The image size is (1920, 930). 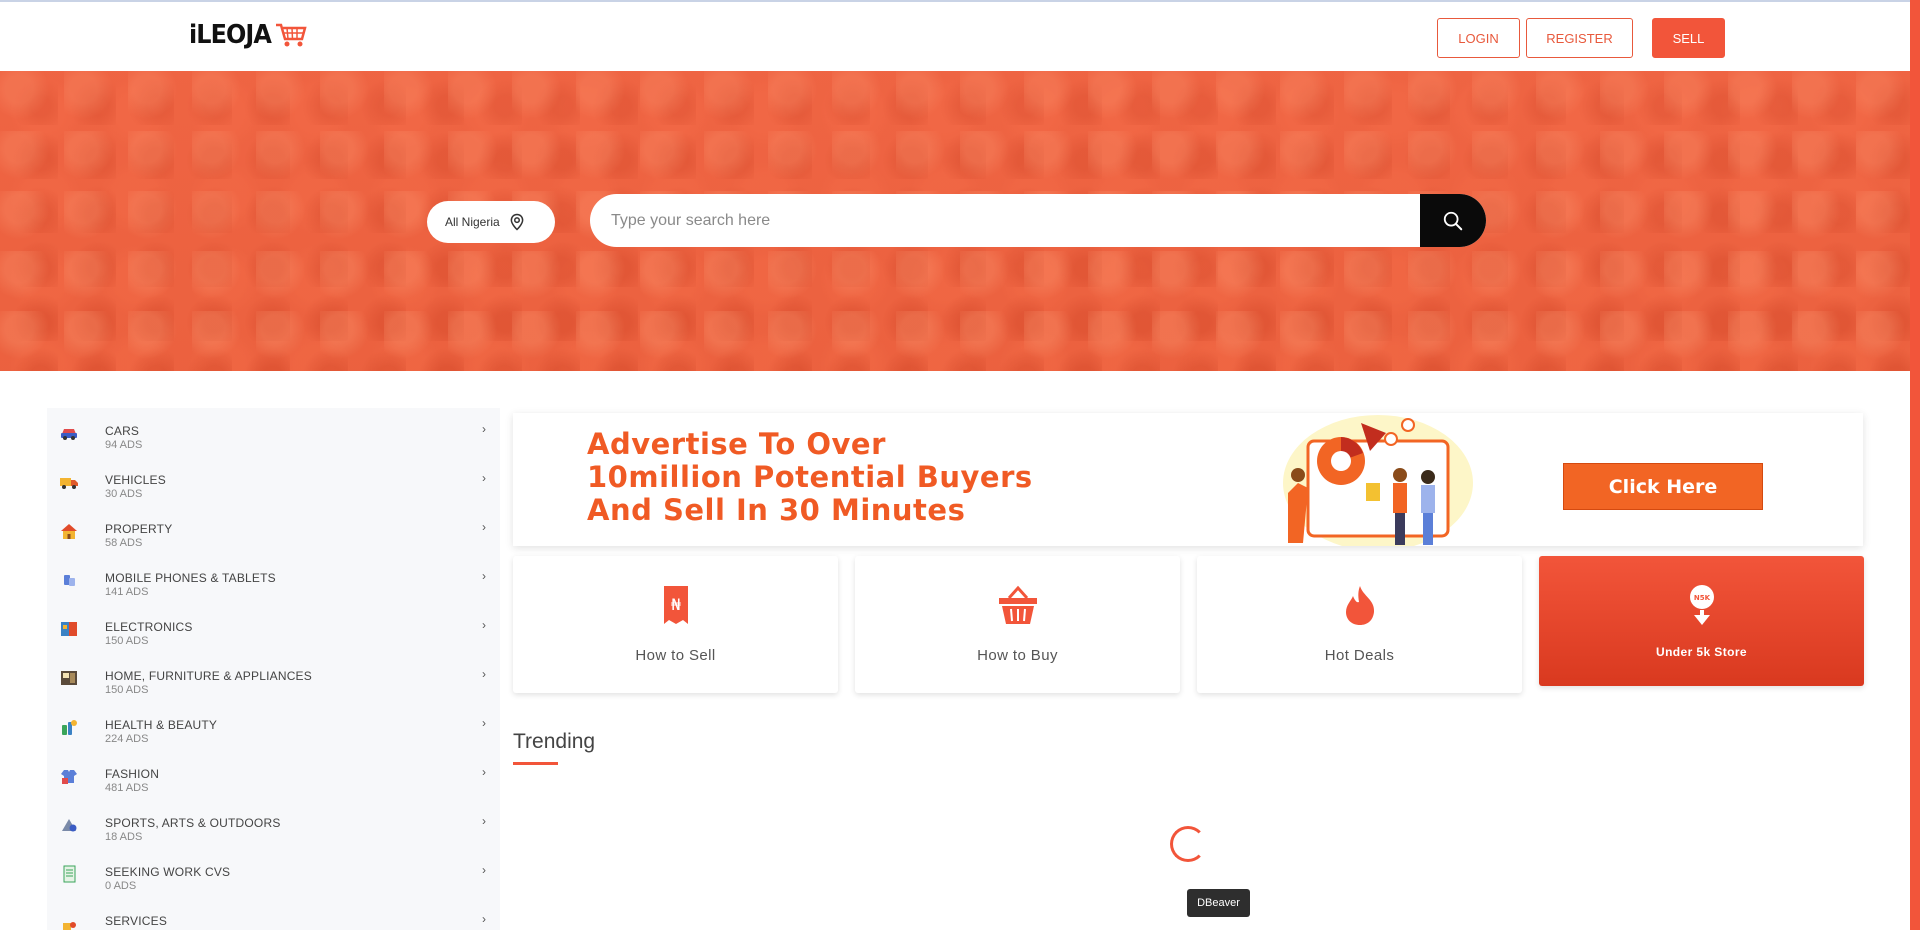 I want to click on basket-icon, so click(x=1017, y=604).